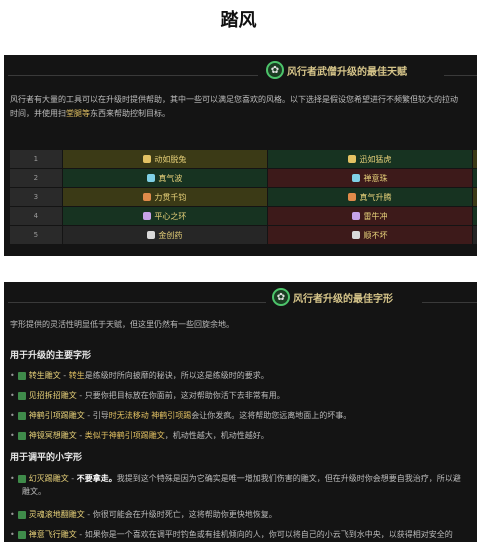 This screenshot has height=542, width=477. I want to click on talent-tier-number: 4, so click(36, 216).